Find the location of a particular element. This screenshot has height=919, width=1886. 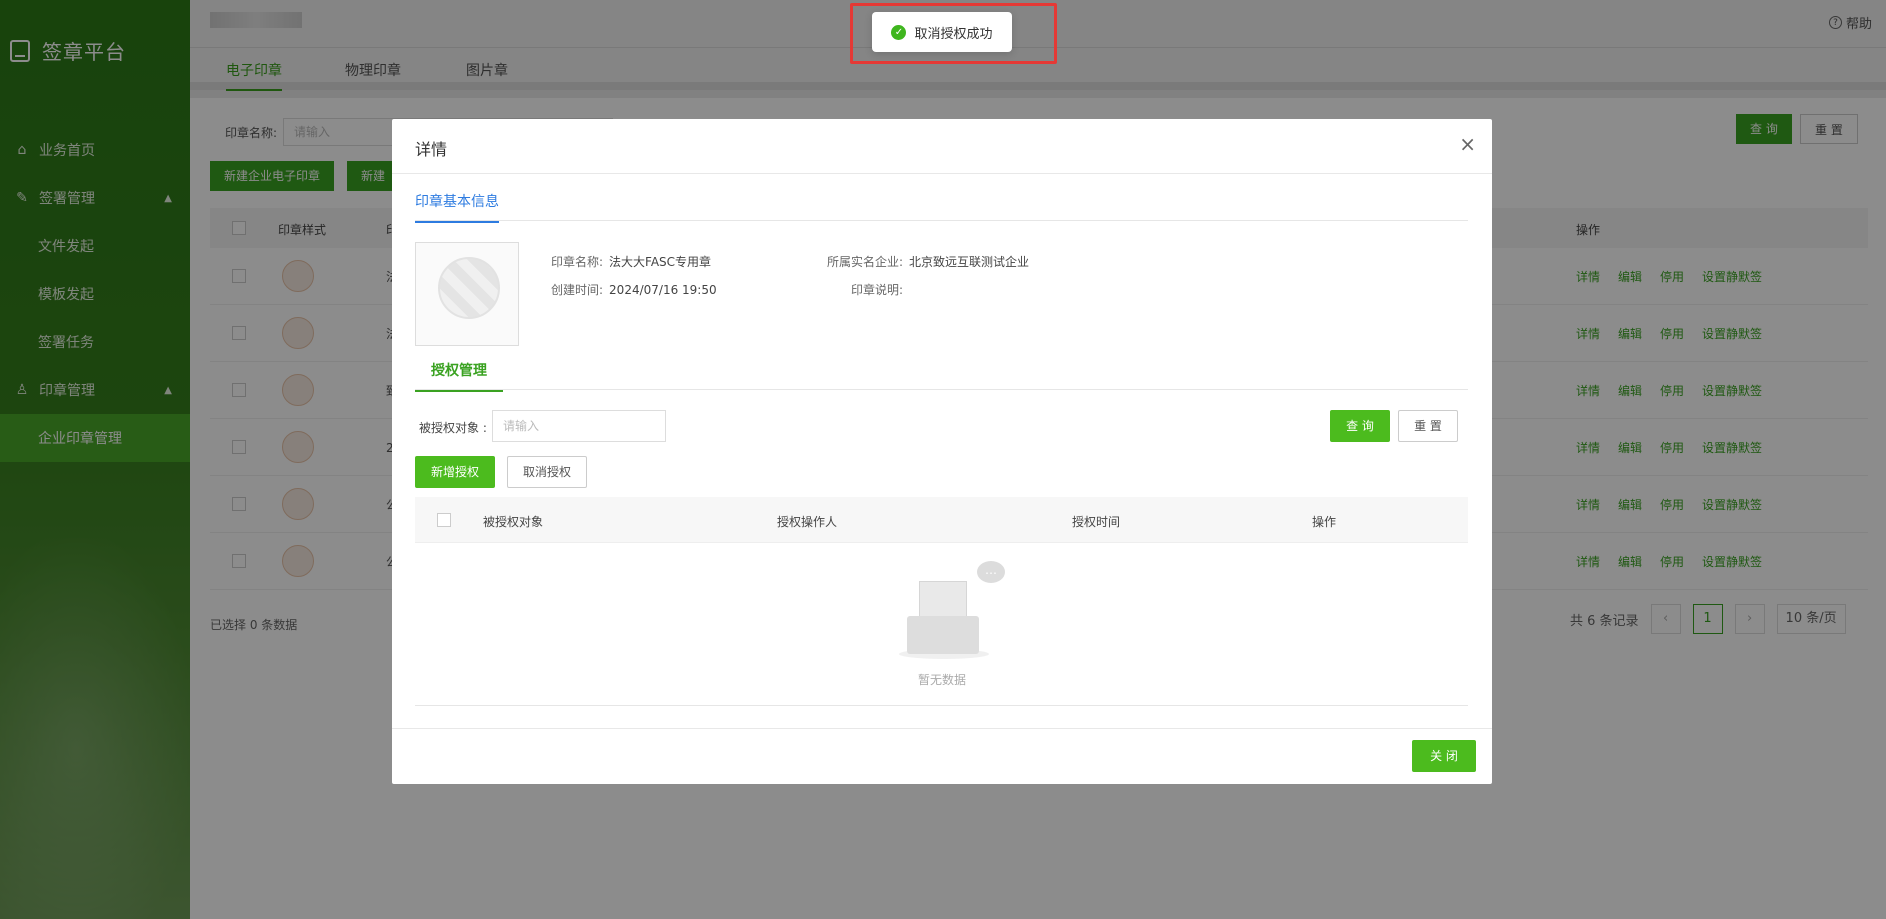

column-header: 被授权对象 is located at coordinates (513, 522).